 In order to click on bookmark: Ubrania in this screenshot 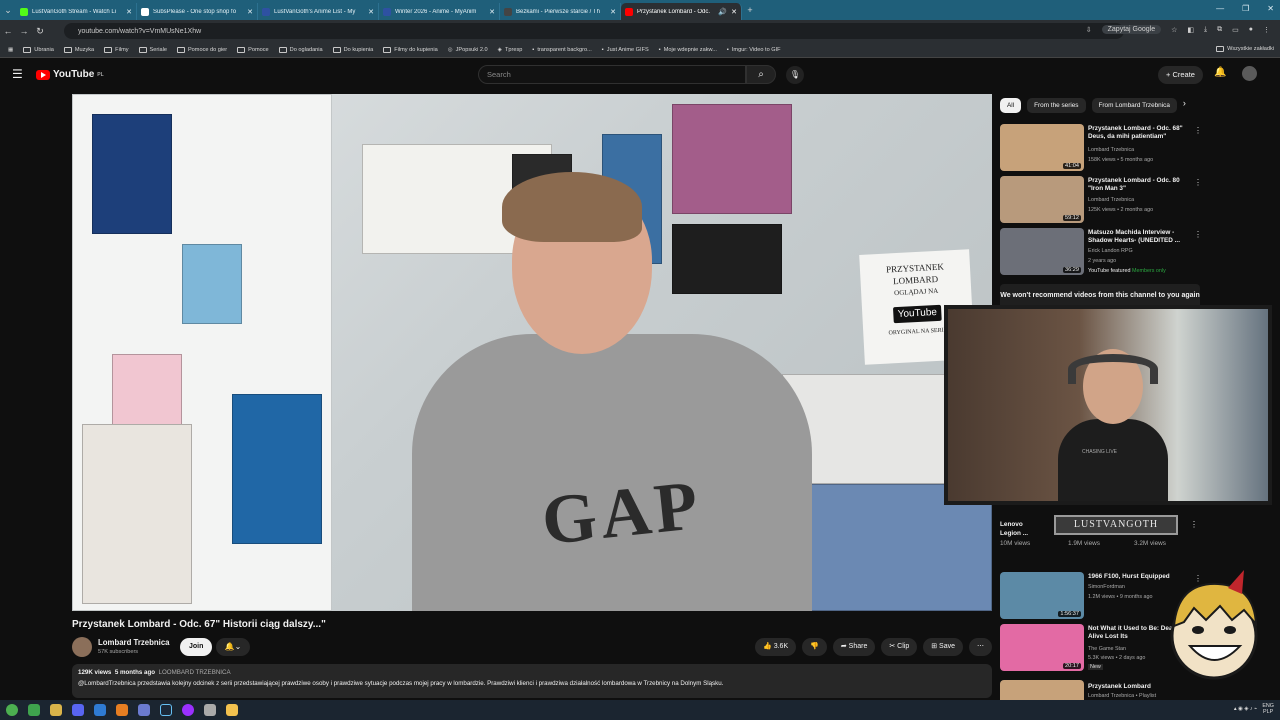, I will do `click(38, 49)`.